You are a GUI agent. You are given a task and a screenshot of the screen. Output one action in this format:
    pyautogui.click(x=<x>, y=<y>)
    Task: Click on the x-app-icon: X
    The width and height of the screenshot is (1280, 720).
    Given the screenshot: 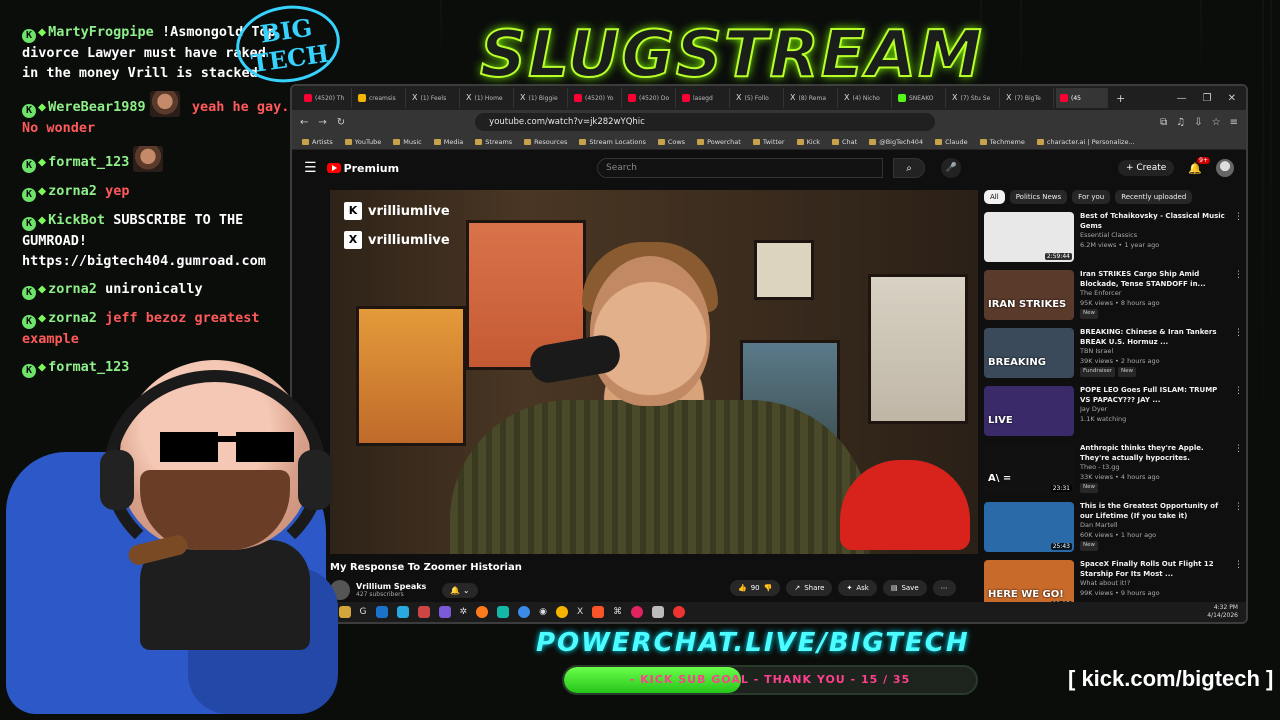 What is the action you would take?
    pyautogui.click(x=580, y=612)
    